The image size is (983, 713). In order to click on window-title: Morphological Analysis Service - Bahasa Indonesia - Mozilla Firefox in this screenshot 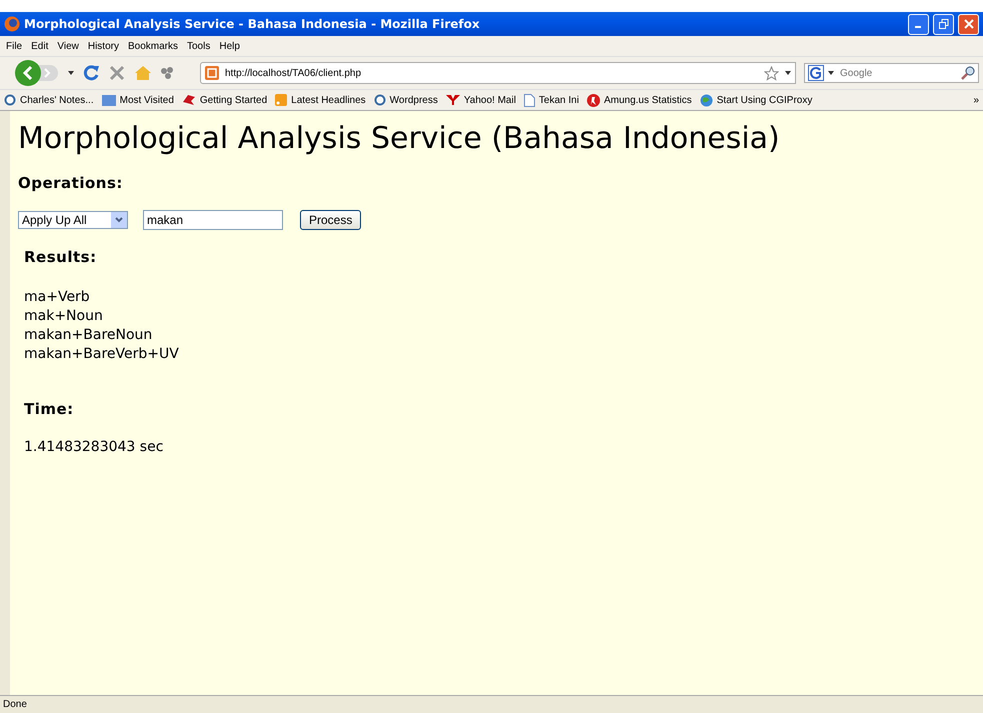, I will do `click(252, 24)`.